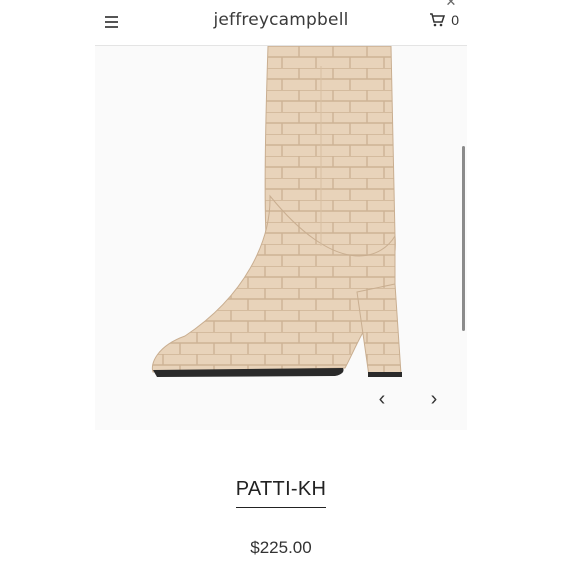  I want to click on product-price: $225.00, so click(281, 547).